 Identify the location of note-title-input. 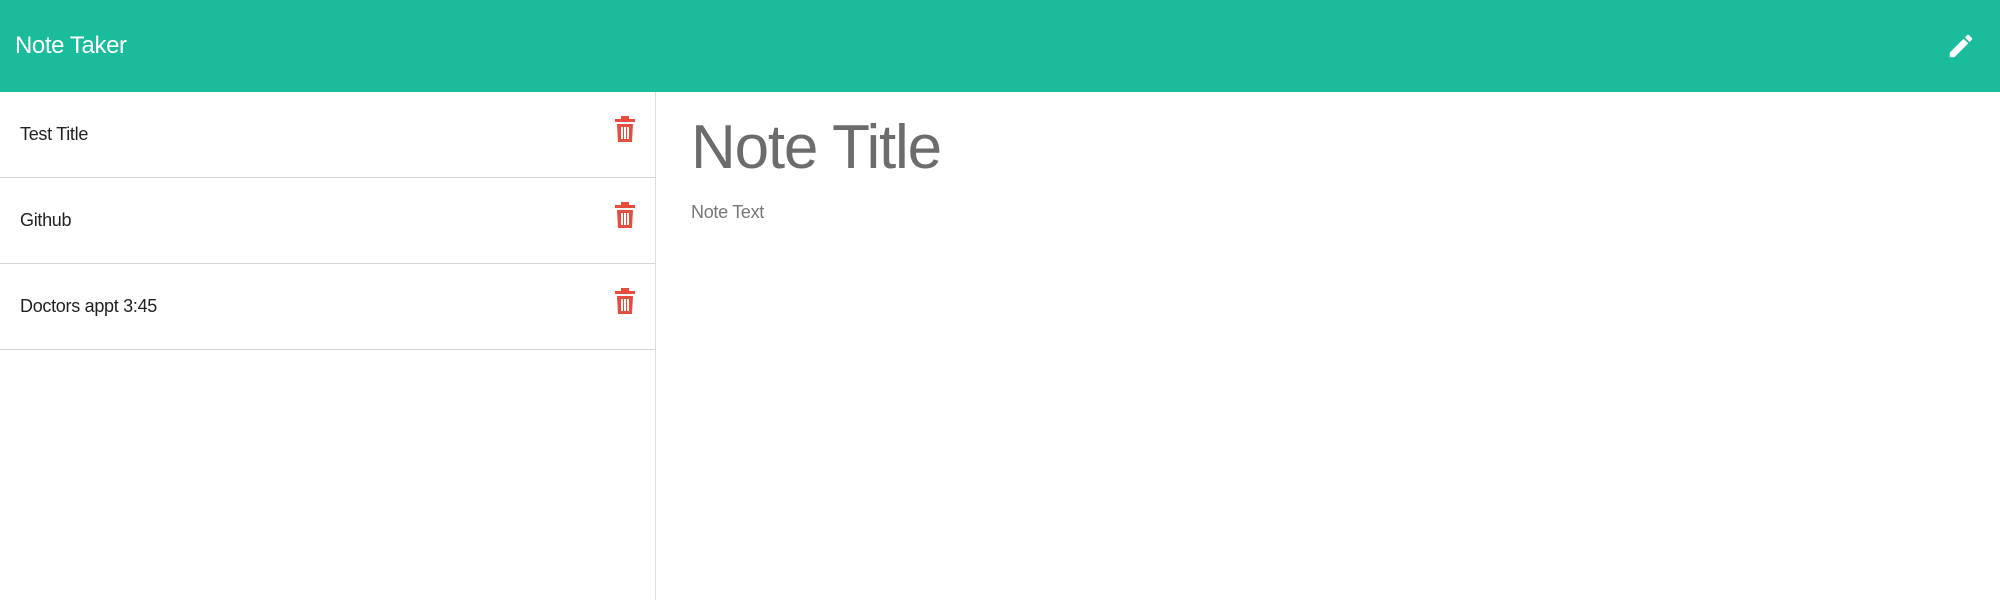
(1328, 147).